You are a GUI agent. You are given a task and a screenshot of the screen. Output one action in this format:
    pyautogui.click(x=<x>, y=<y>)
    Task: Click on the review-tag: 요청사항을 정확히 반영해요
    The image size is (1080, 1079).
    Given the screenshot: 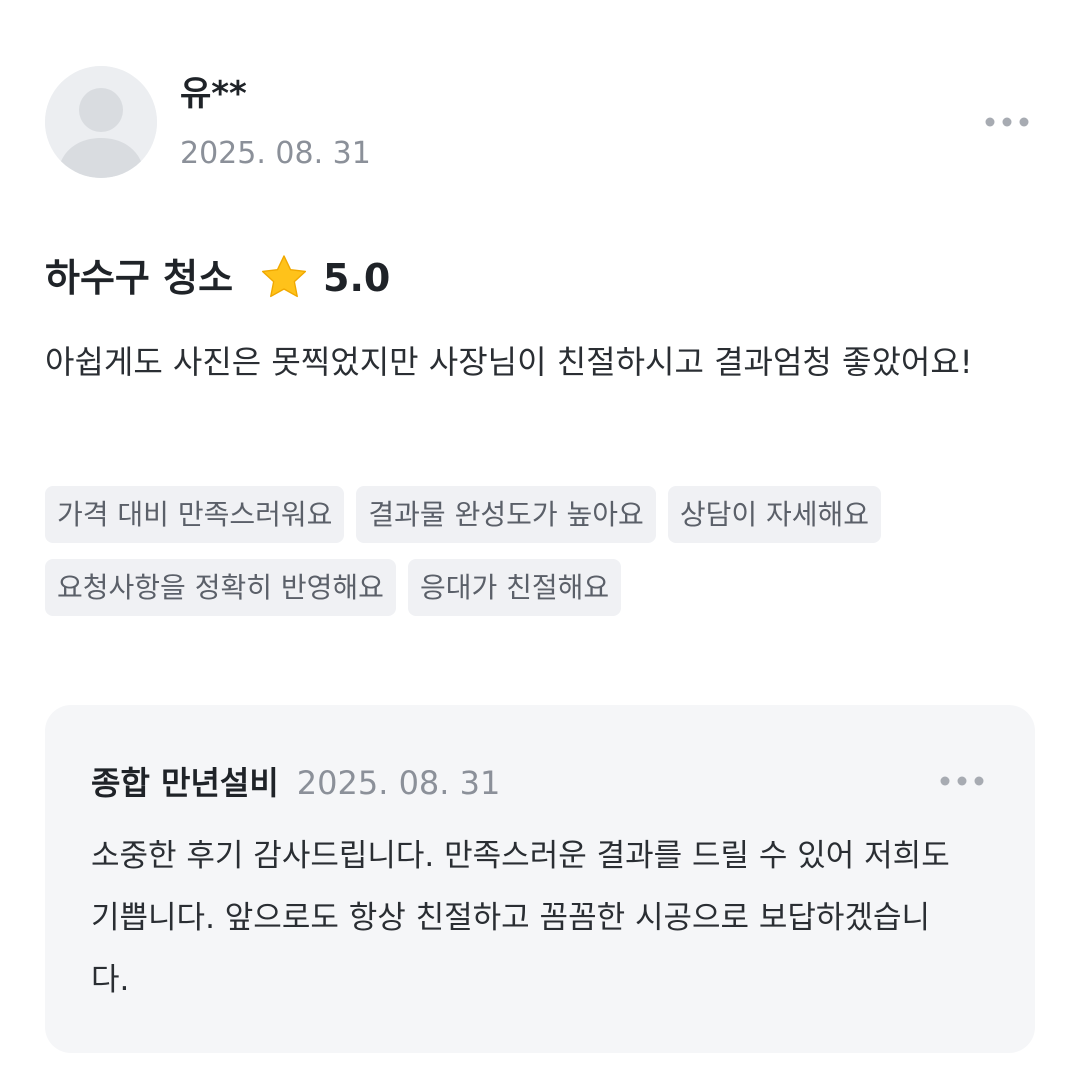 What is the action you would take?
    pyautogui.click(x=220, y=587)
    